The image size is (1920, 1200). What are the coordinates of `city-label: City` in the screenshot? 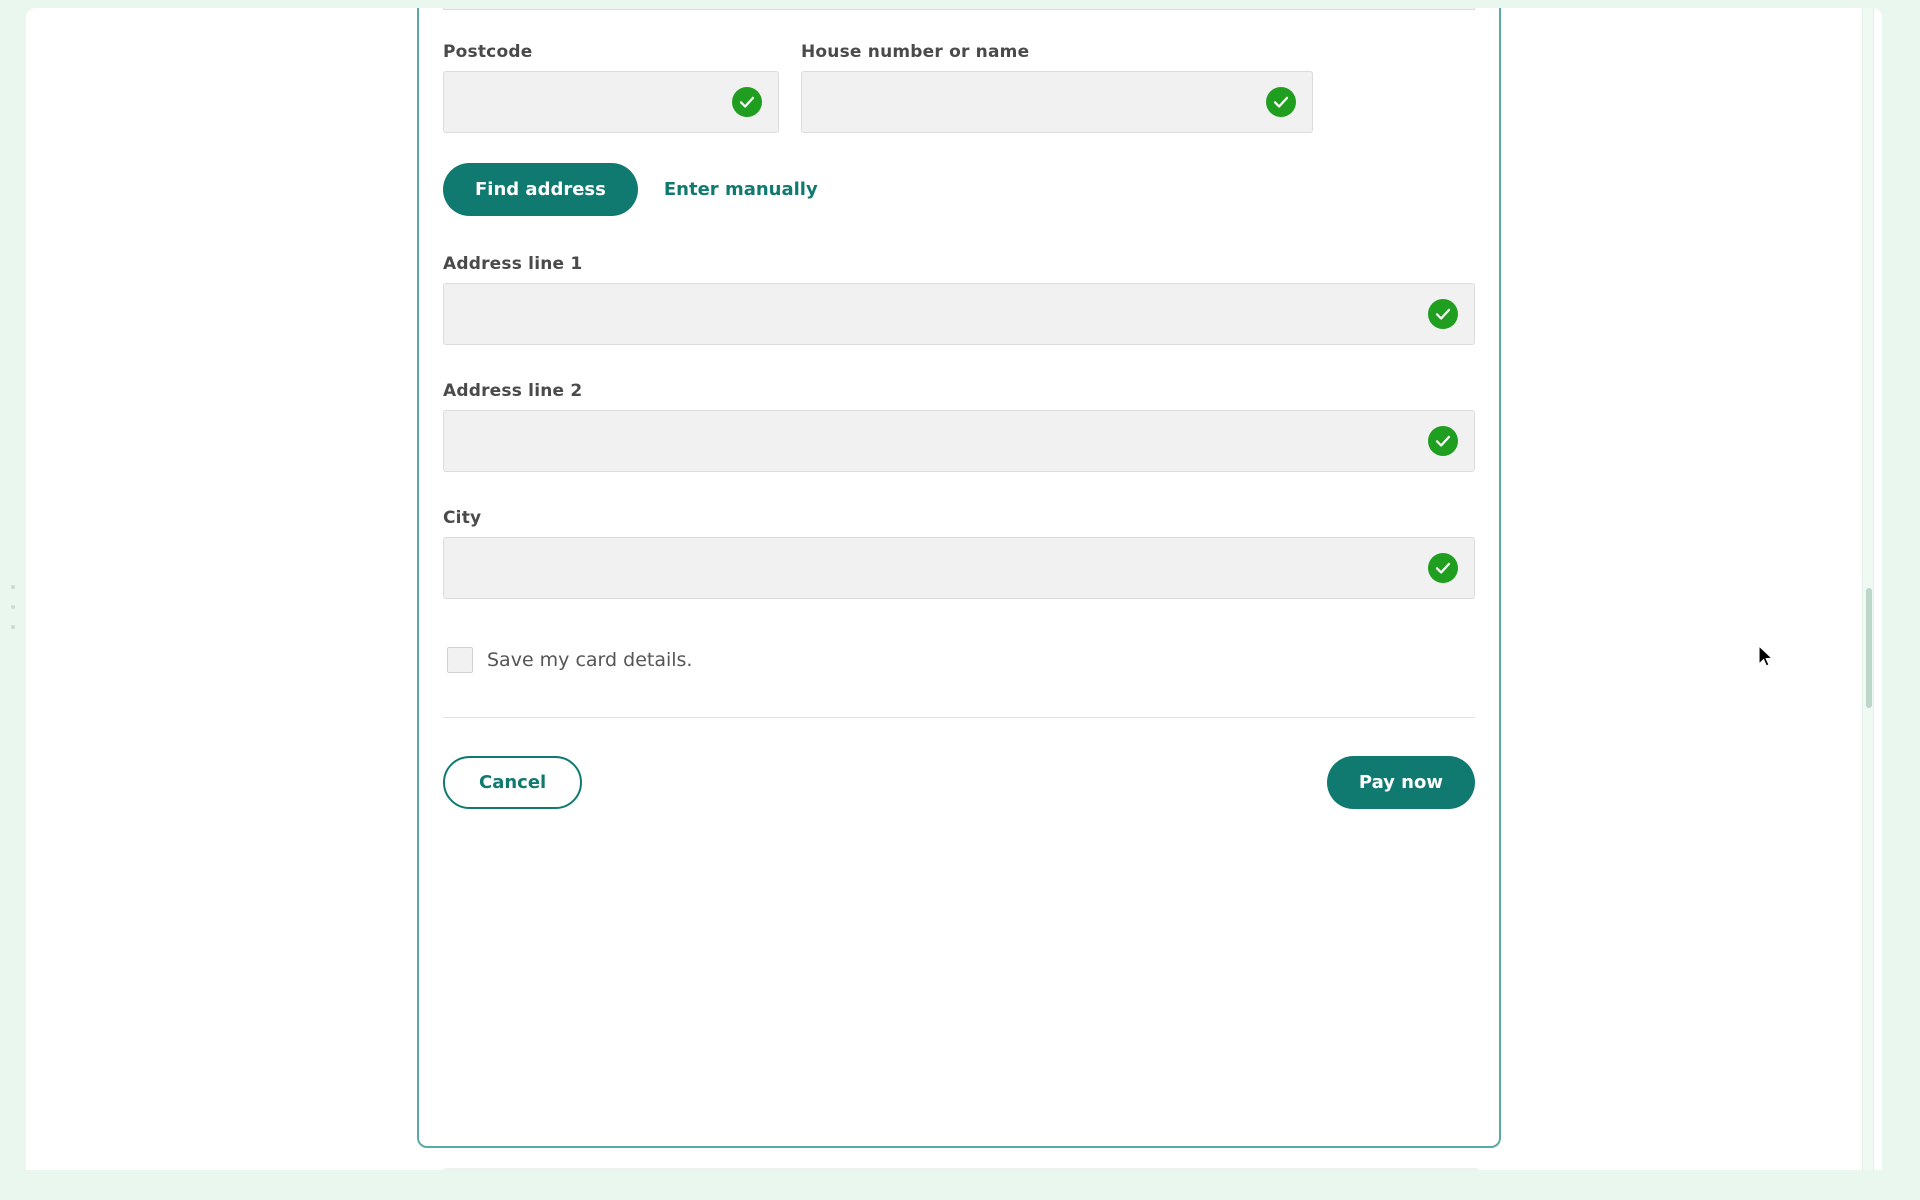 It's located at (462, 518).